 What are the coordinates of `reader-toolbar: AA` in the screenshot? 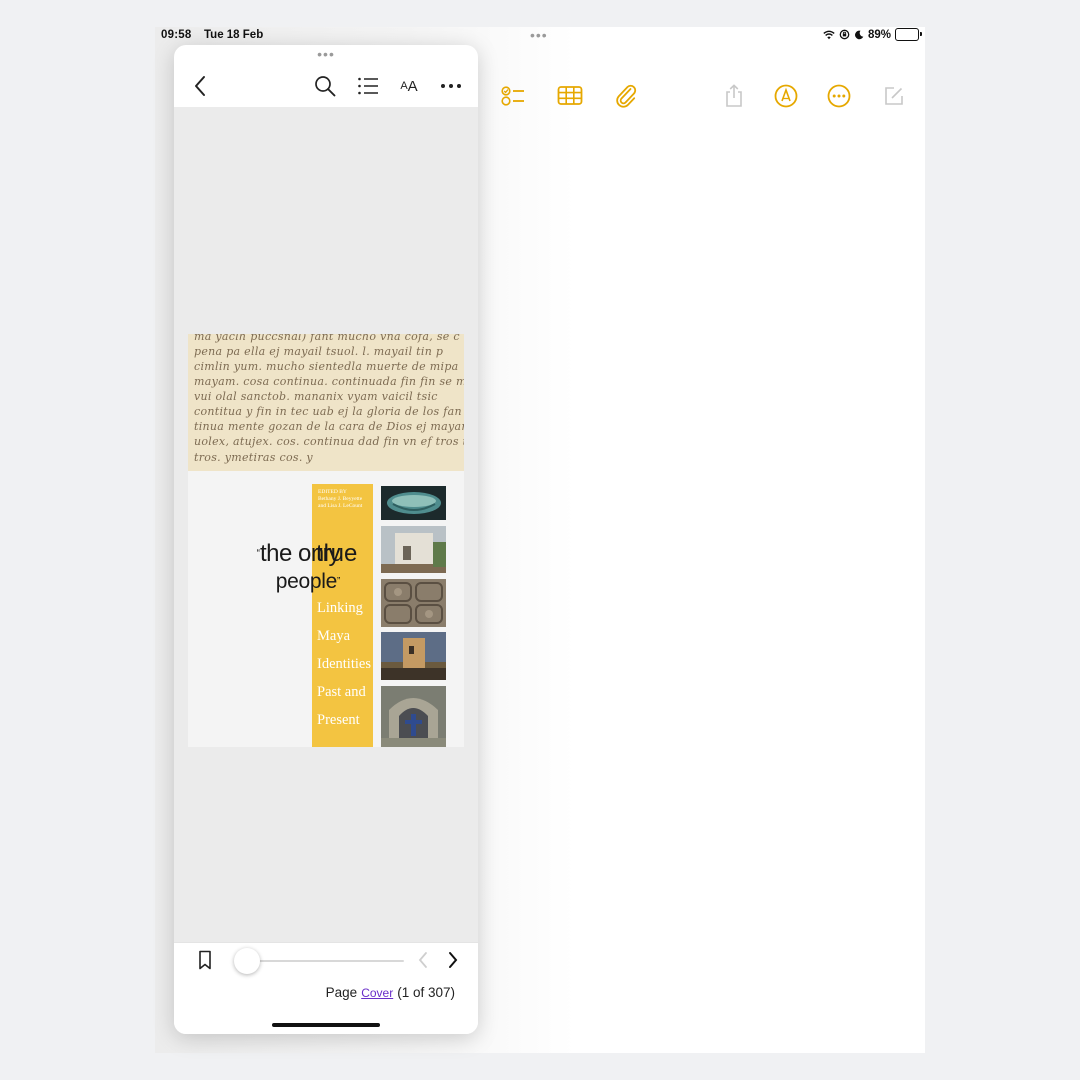 It's located at (326, 86).